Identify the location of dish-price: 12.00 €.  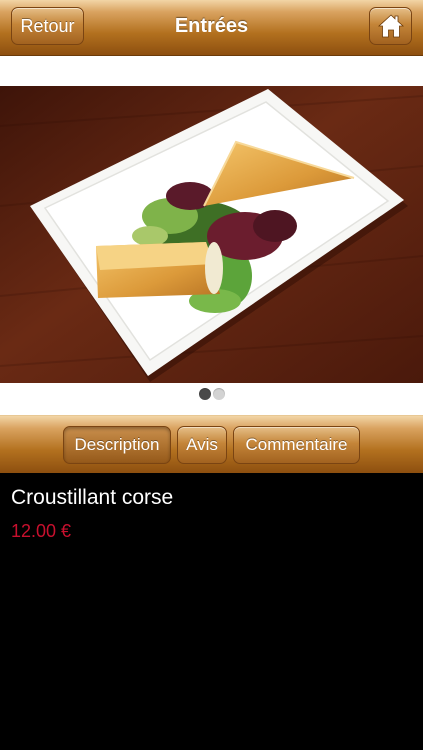
(41, 531).